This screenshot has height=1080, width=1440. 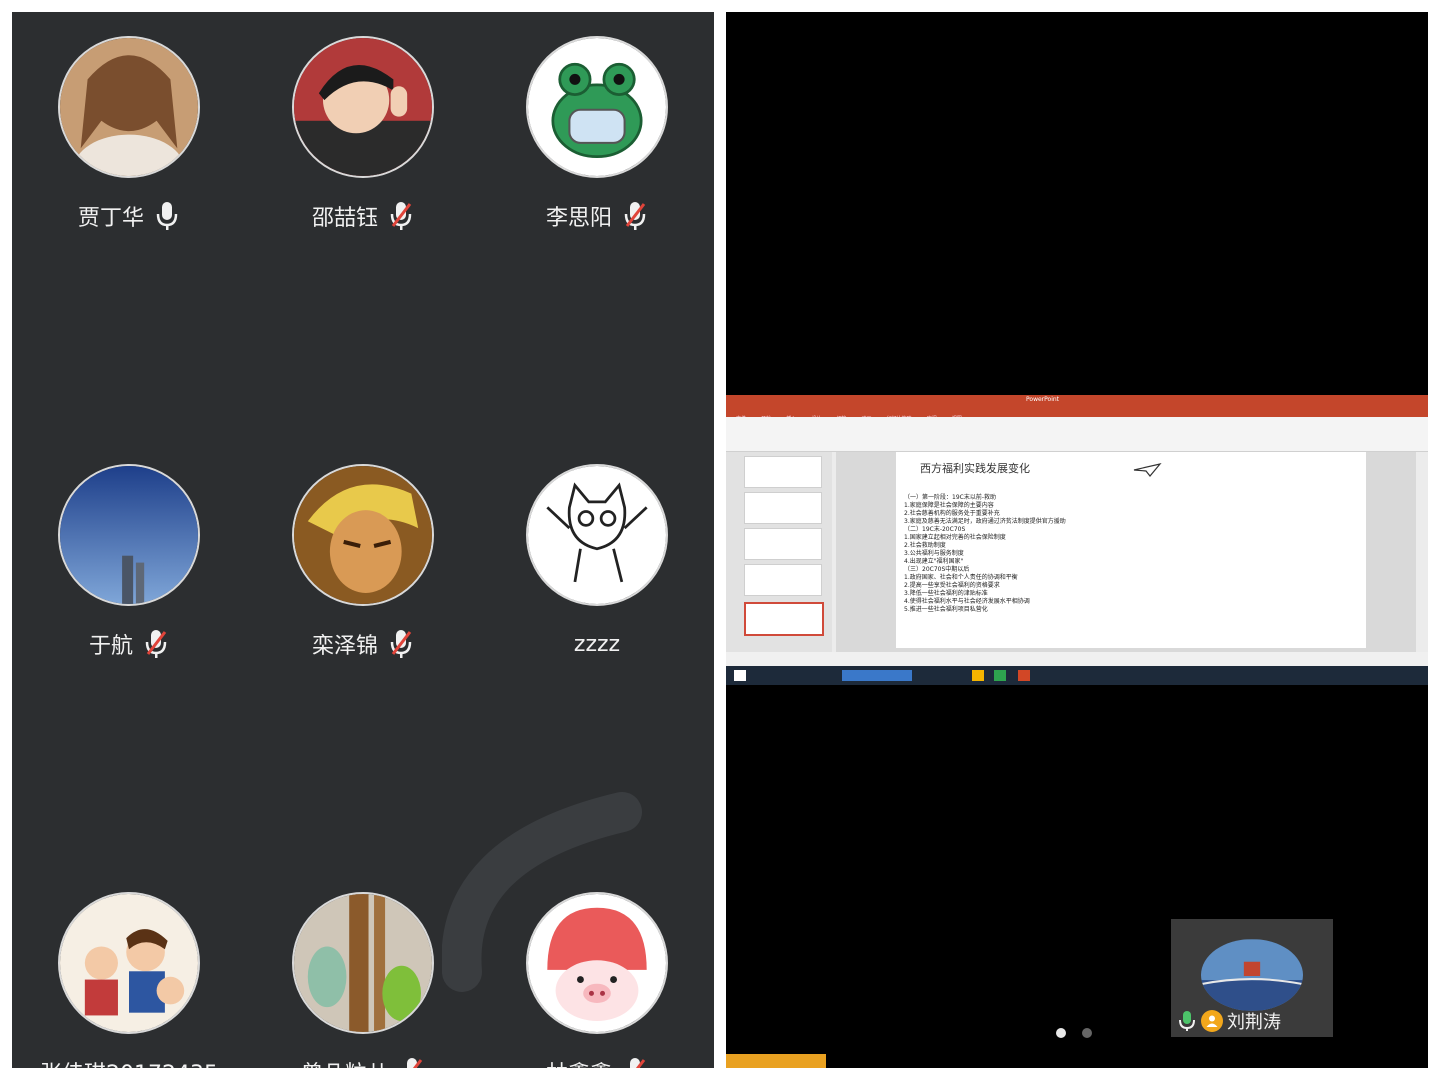 What do you see at coordinates (952, 585) in the screenshot?
I see `slide-line: 2.提高一些享受社会福利的资格要求` at bounding box center [952, 585].